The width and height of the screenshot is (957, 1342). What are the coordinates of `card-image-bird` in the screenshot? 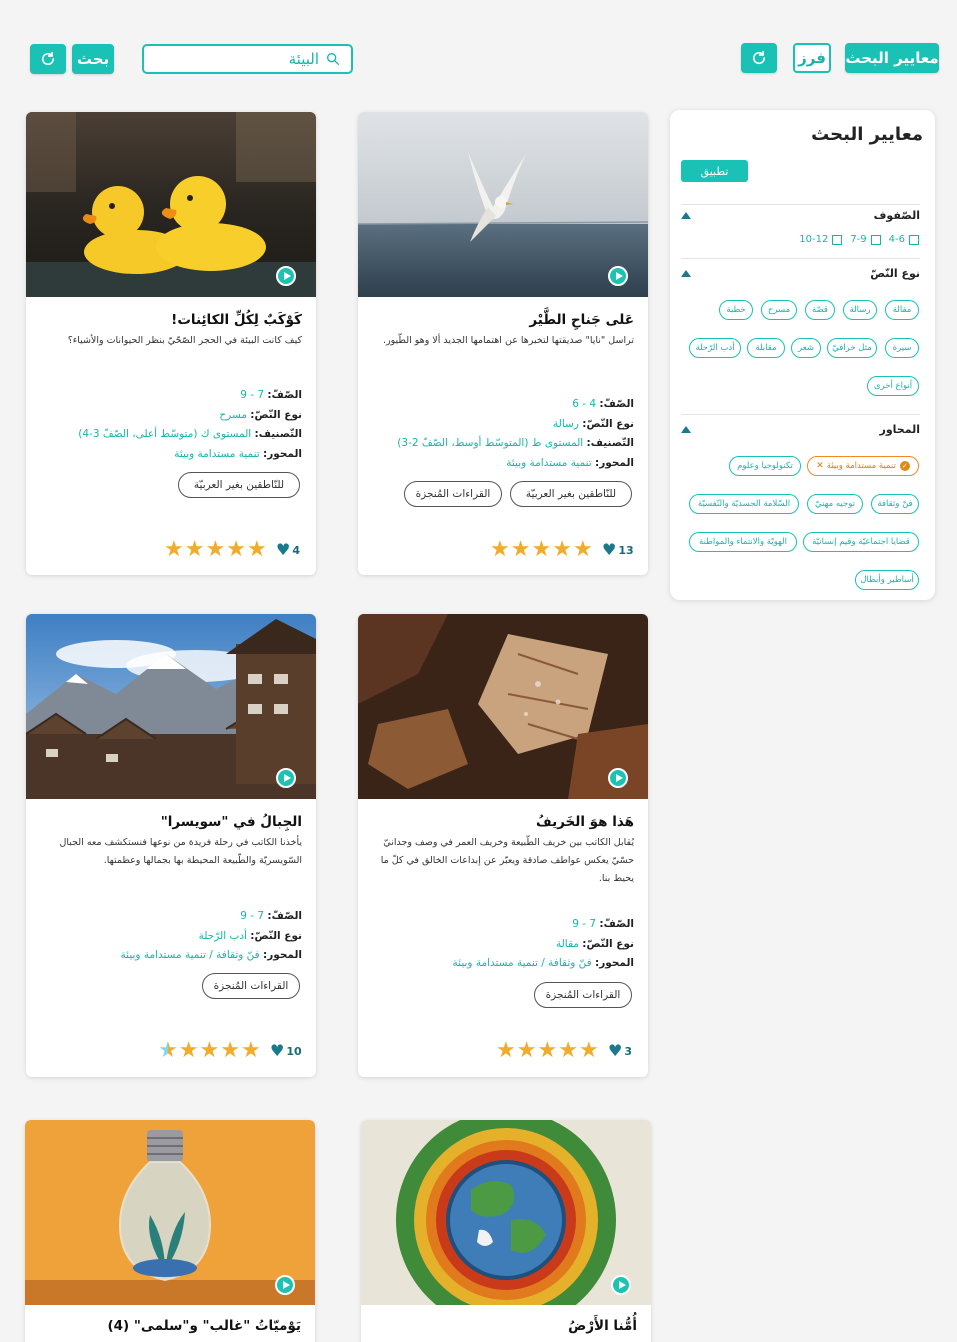 It's located at (503, 204).